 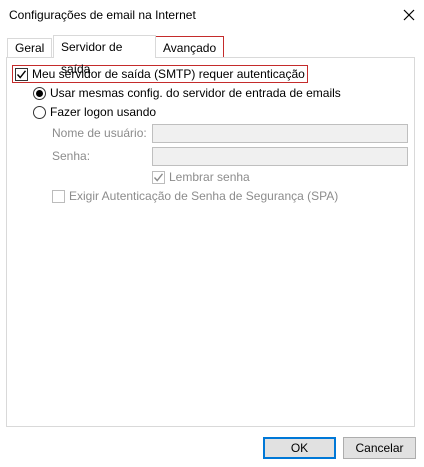 I want to click on ok-button: OK, so click(x=299, y=448).